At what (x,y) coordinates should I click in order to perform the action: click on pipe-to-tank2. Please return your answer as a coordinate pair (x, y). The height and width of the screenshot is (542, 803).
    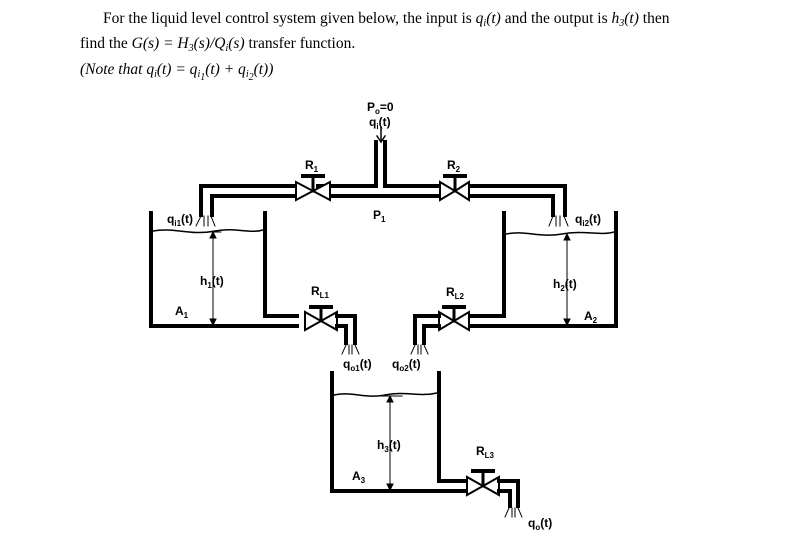
    Looking at the image, I should click on (516, 200).